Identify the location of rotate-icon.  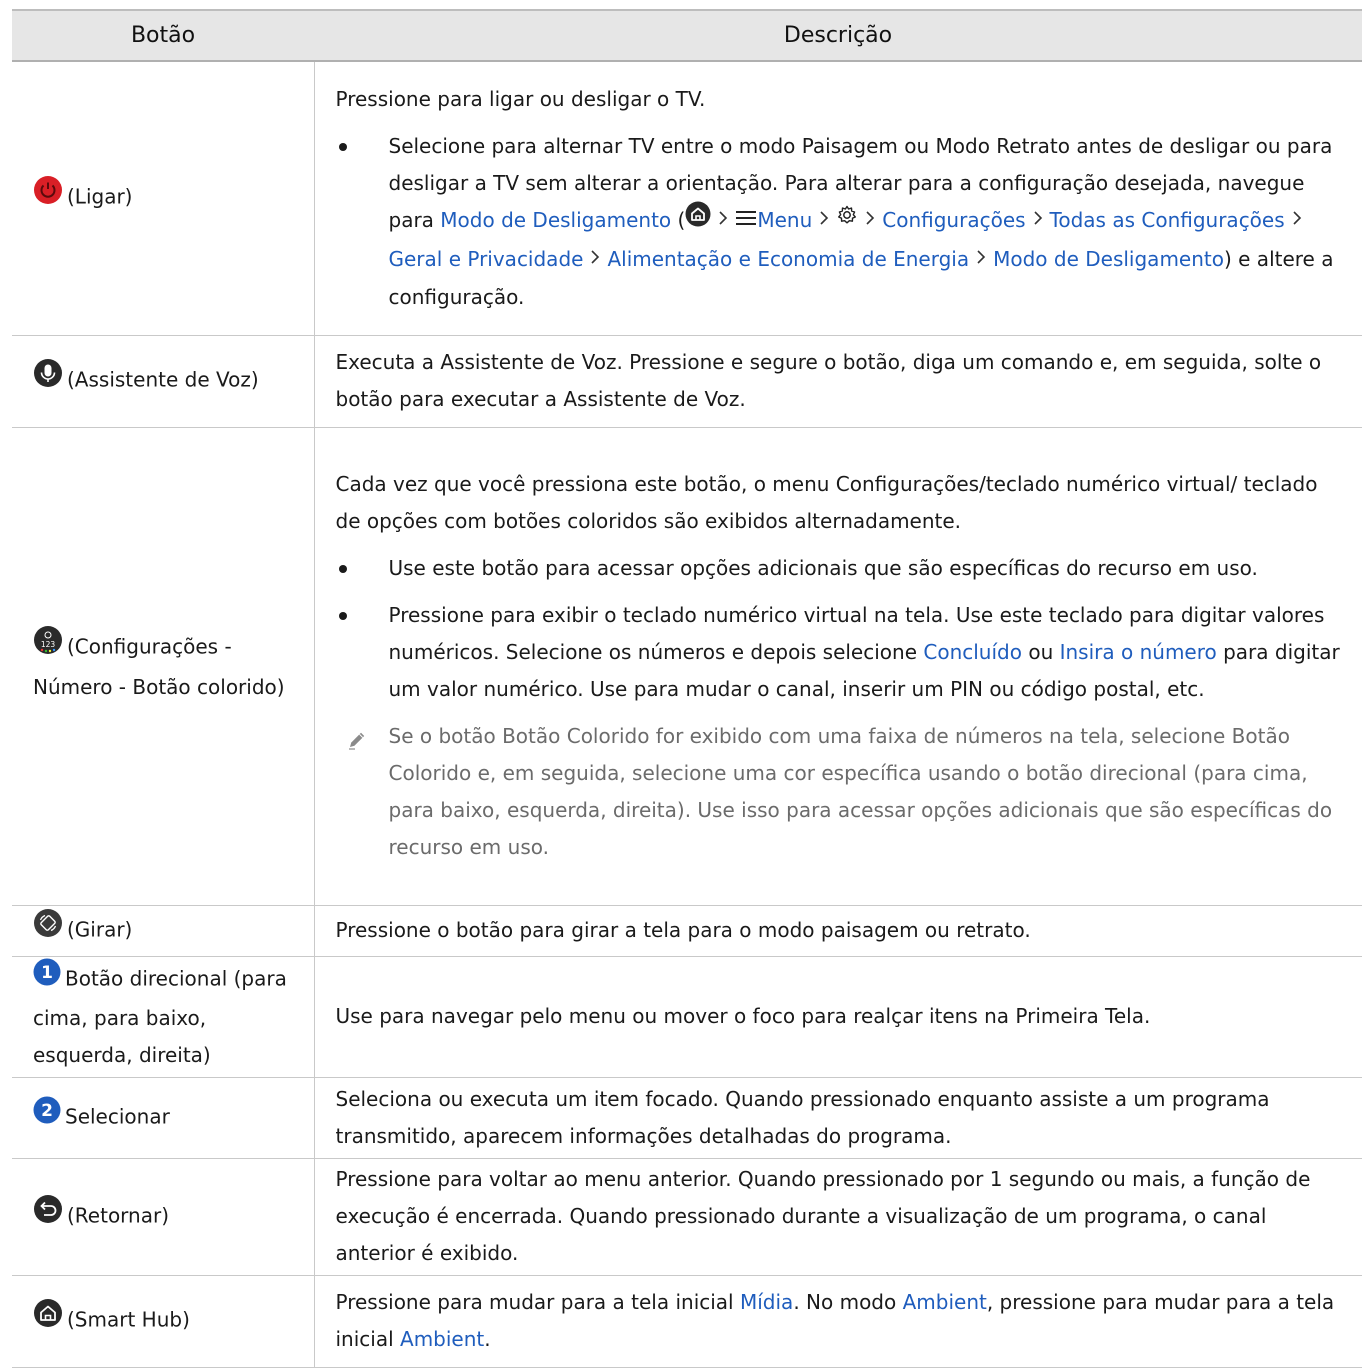
(48, 929).